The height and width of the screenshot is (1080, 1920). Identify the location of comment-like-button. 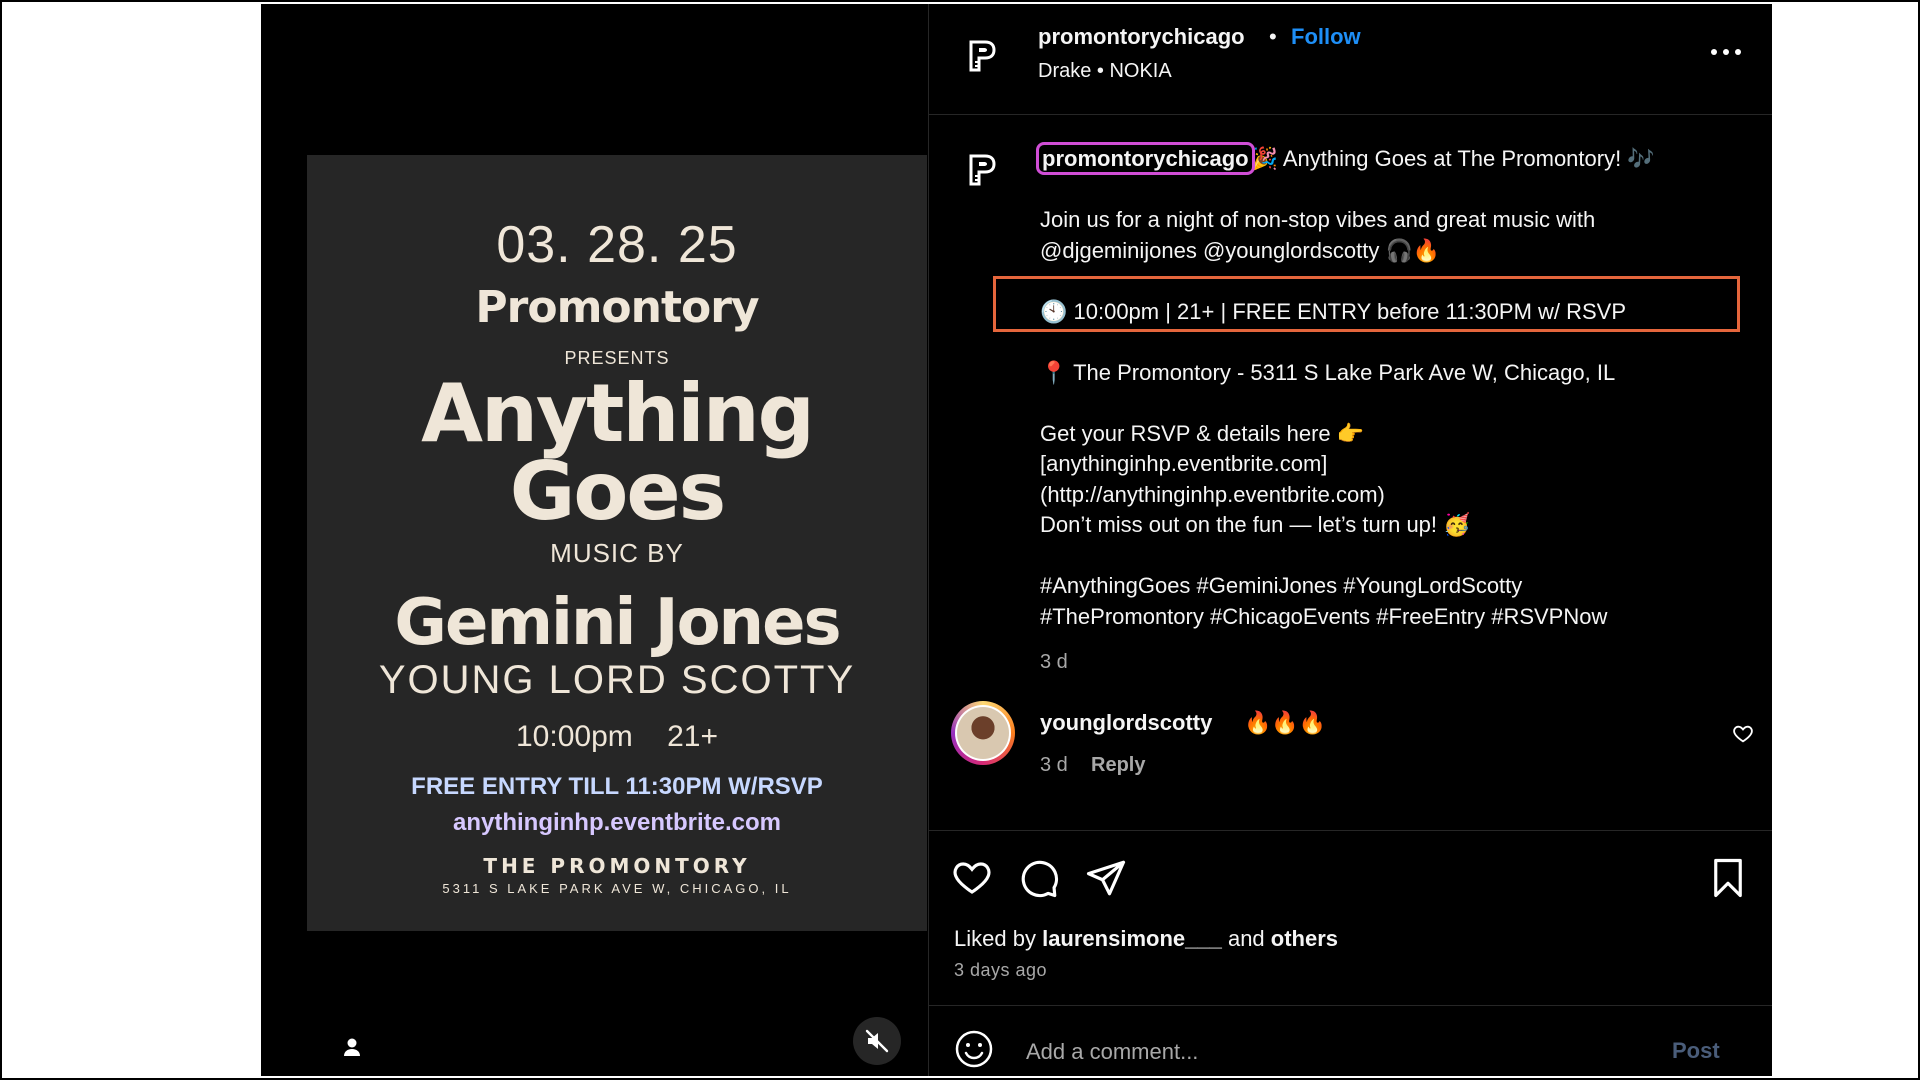
(1743, 734).